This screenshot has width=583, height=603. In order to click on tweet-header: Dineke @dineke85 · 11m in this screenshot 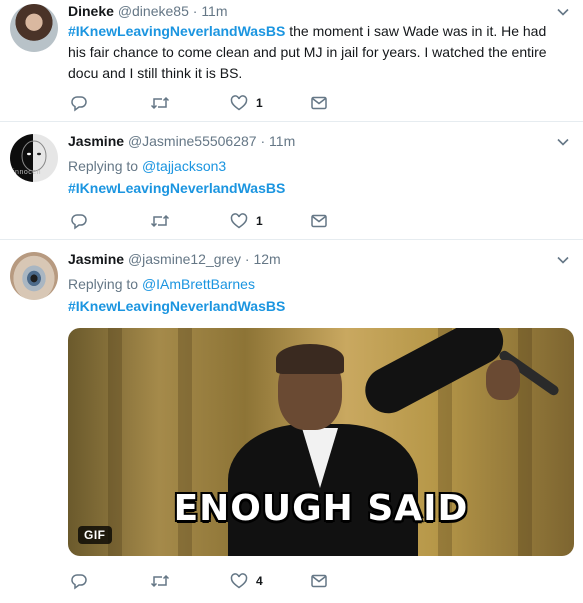, I will do `click(148, 11)`.